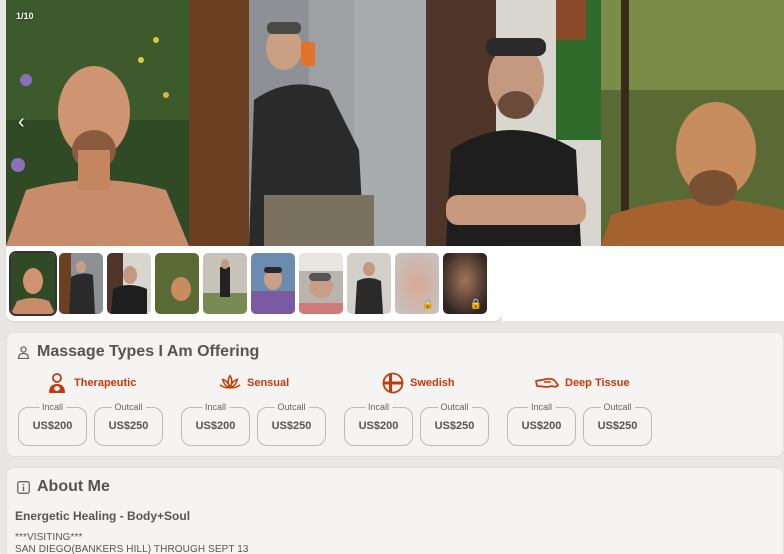  What do you see at coordinates (547, 383) in the screenshot?
I see `deep-tissue-icon` at bounding box center [547, 383].